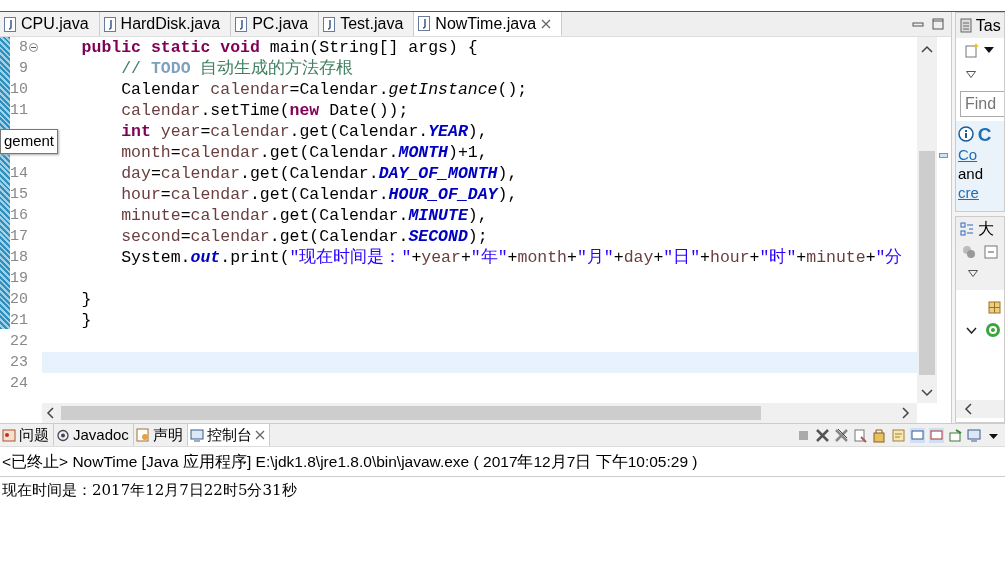 This screenshot has height=561, width=1005. Describe the element at coordinates (937, 24) in the screenshot. I see `maximize-icon` at that location.